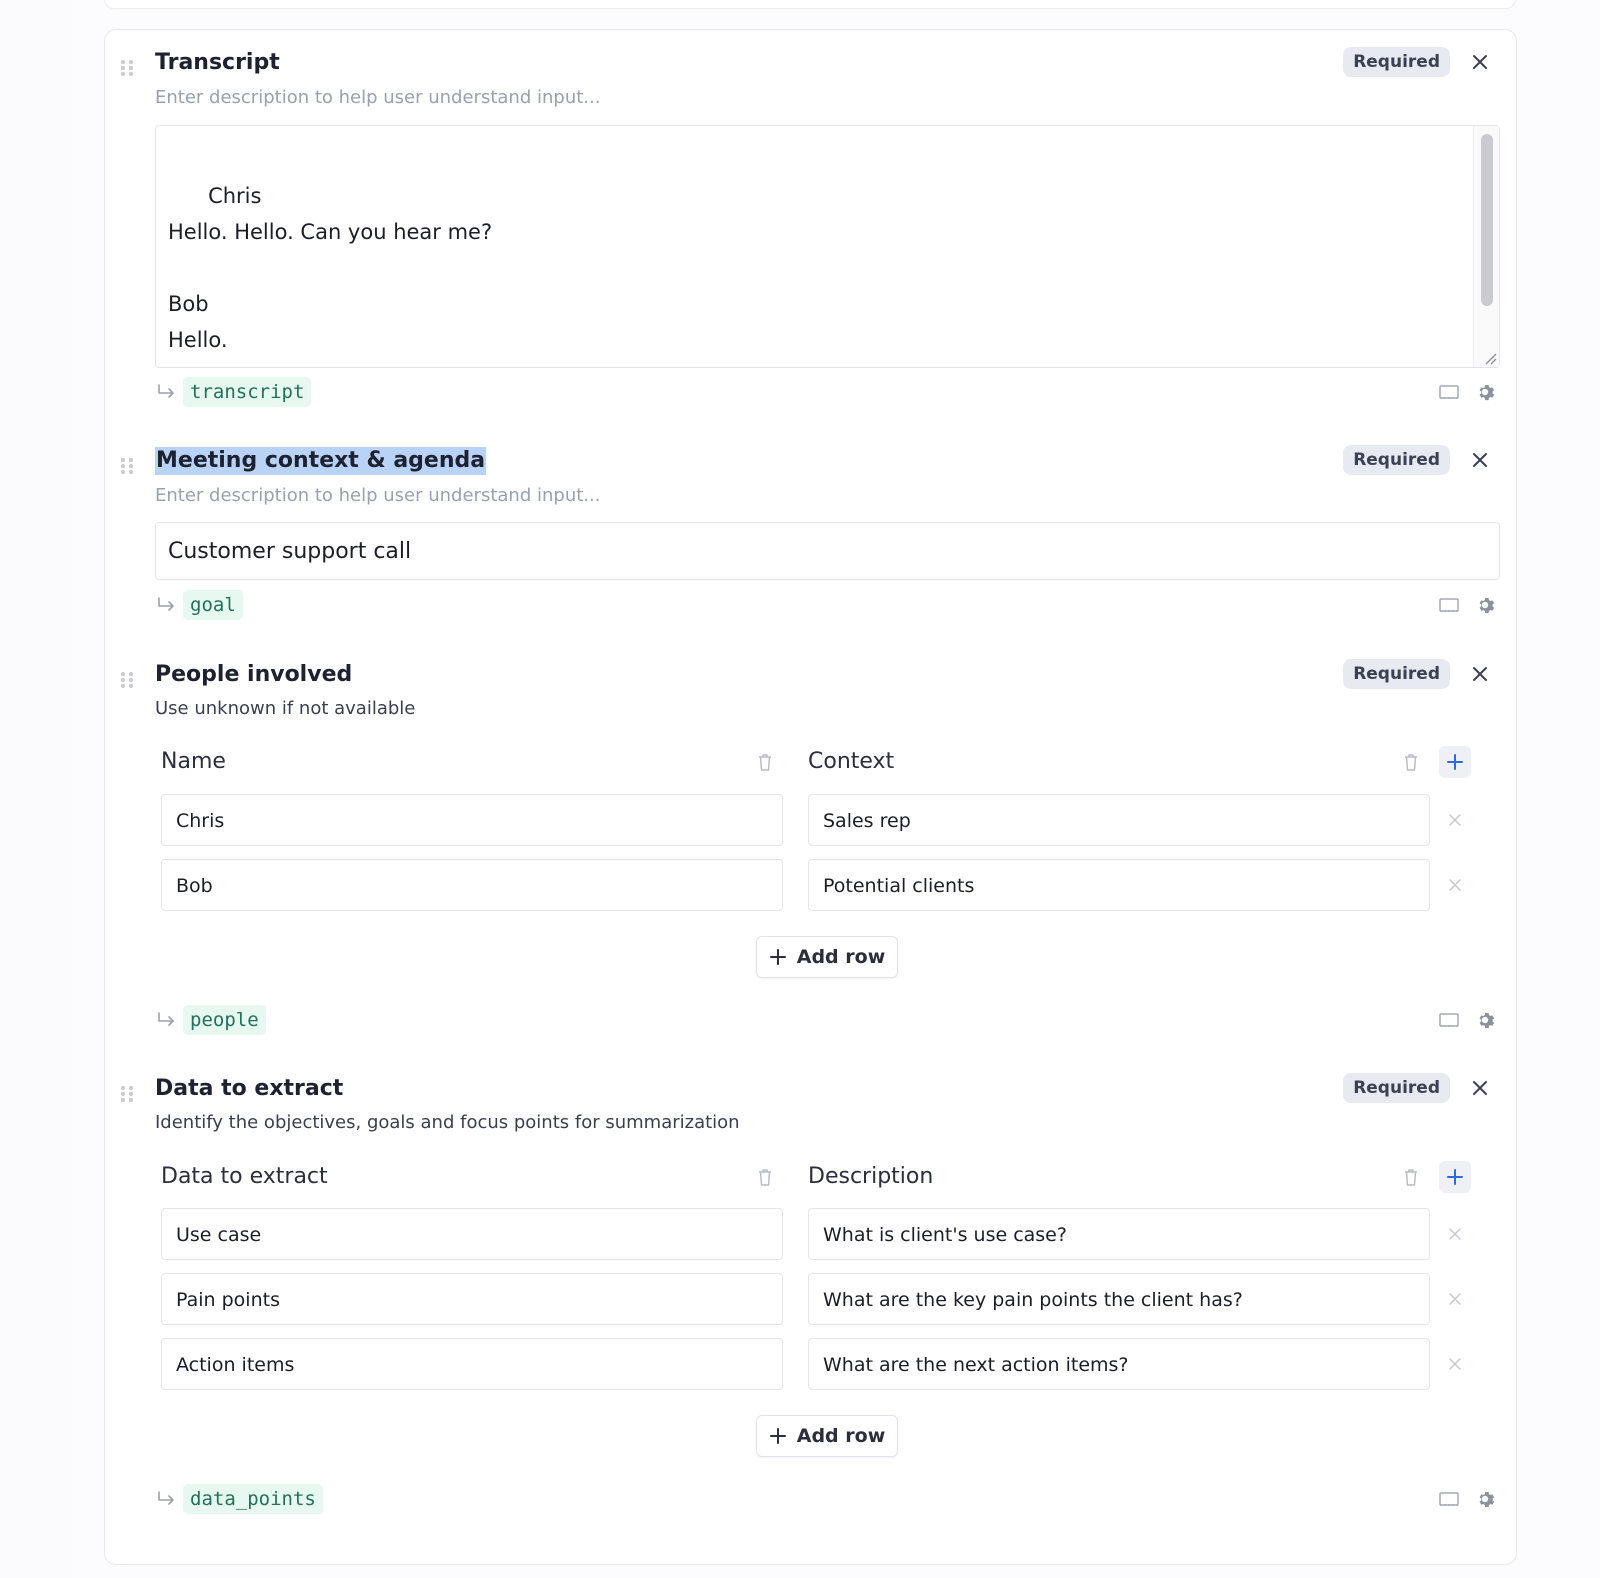 Image resolution: width=1600 pixels, height=1578 pixels. What do you see at coordinates (851, 762) in the screenshot?
I see `column-header-context: Context` at bounding box center [851, 762].